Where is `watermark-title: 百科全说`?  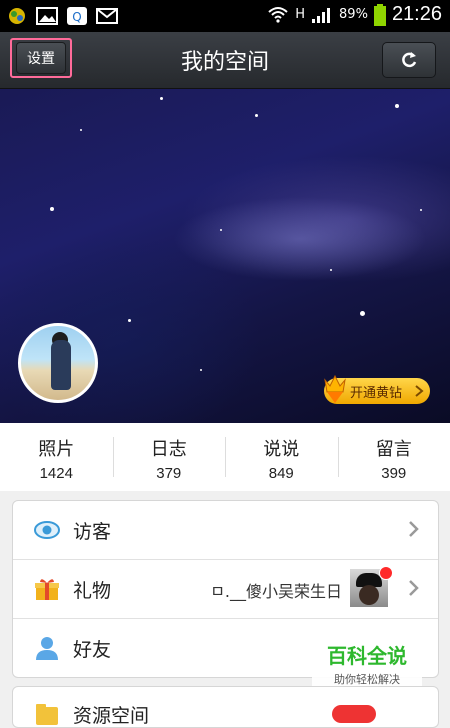 watermark-title: 百科全说 is located at coordinates (367, 654).